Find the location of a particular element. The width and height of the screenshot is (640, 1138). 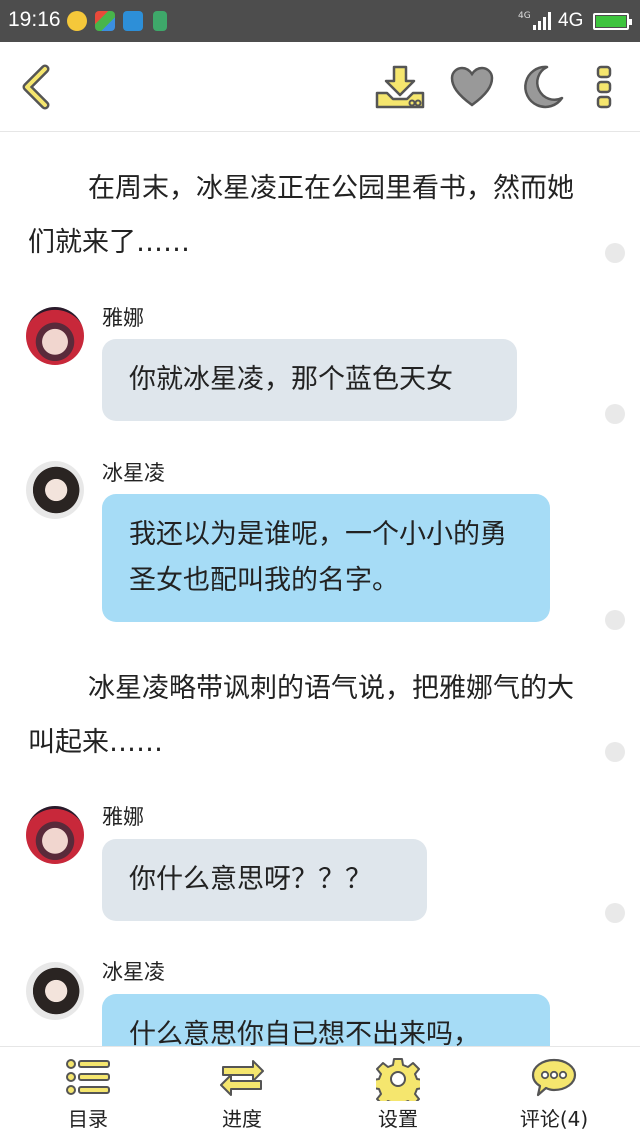

settings-button: 设置 is located at coordinates (398, 1092).